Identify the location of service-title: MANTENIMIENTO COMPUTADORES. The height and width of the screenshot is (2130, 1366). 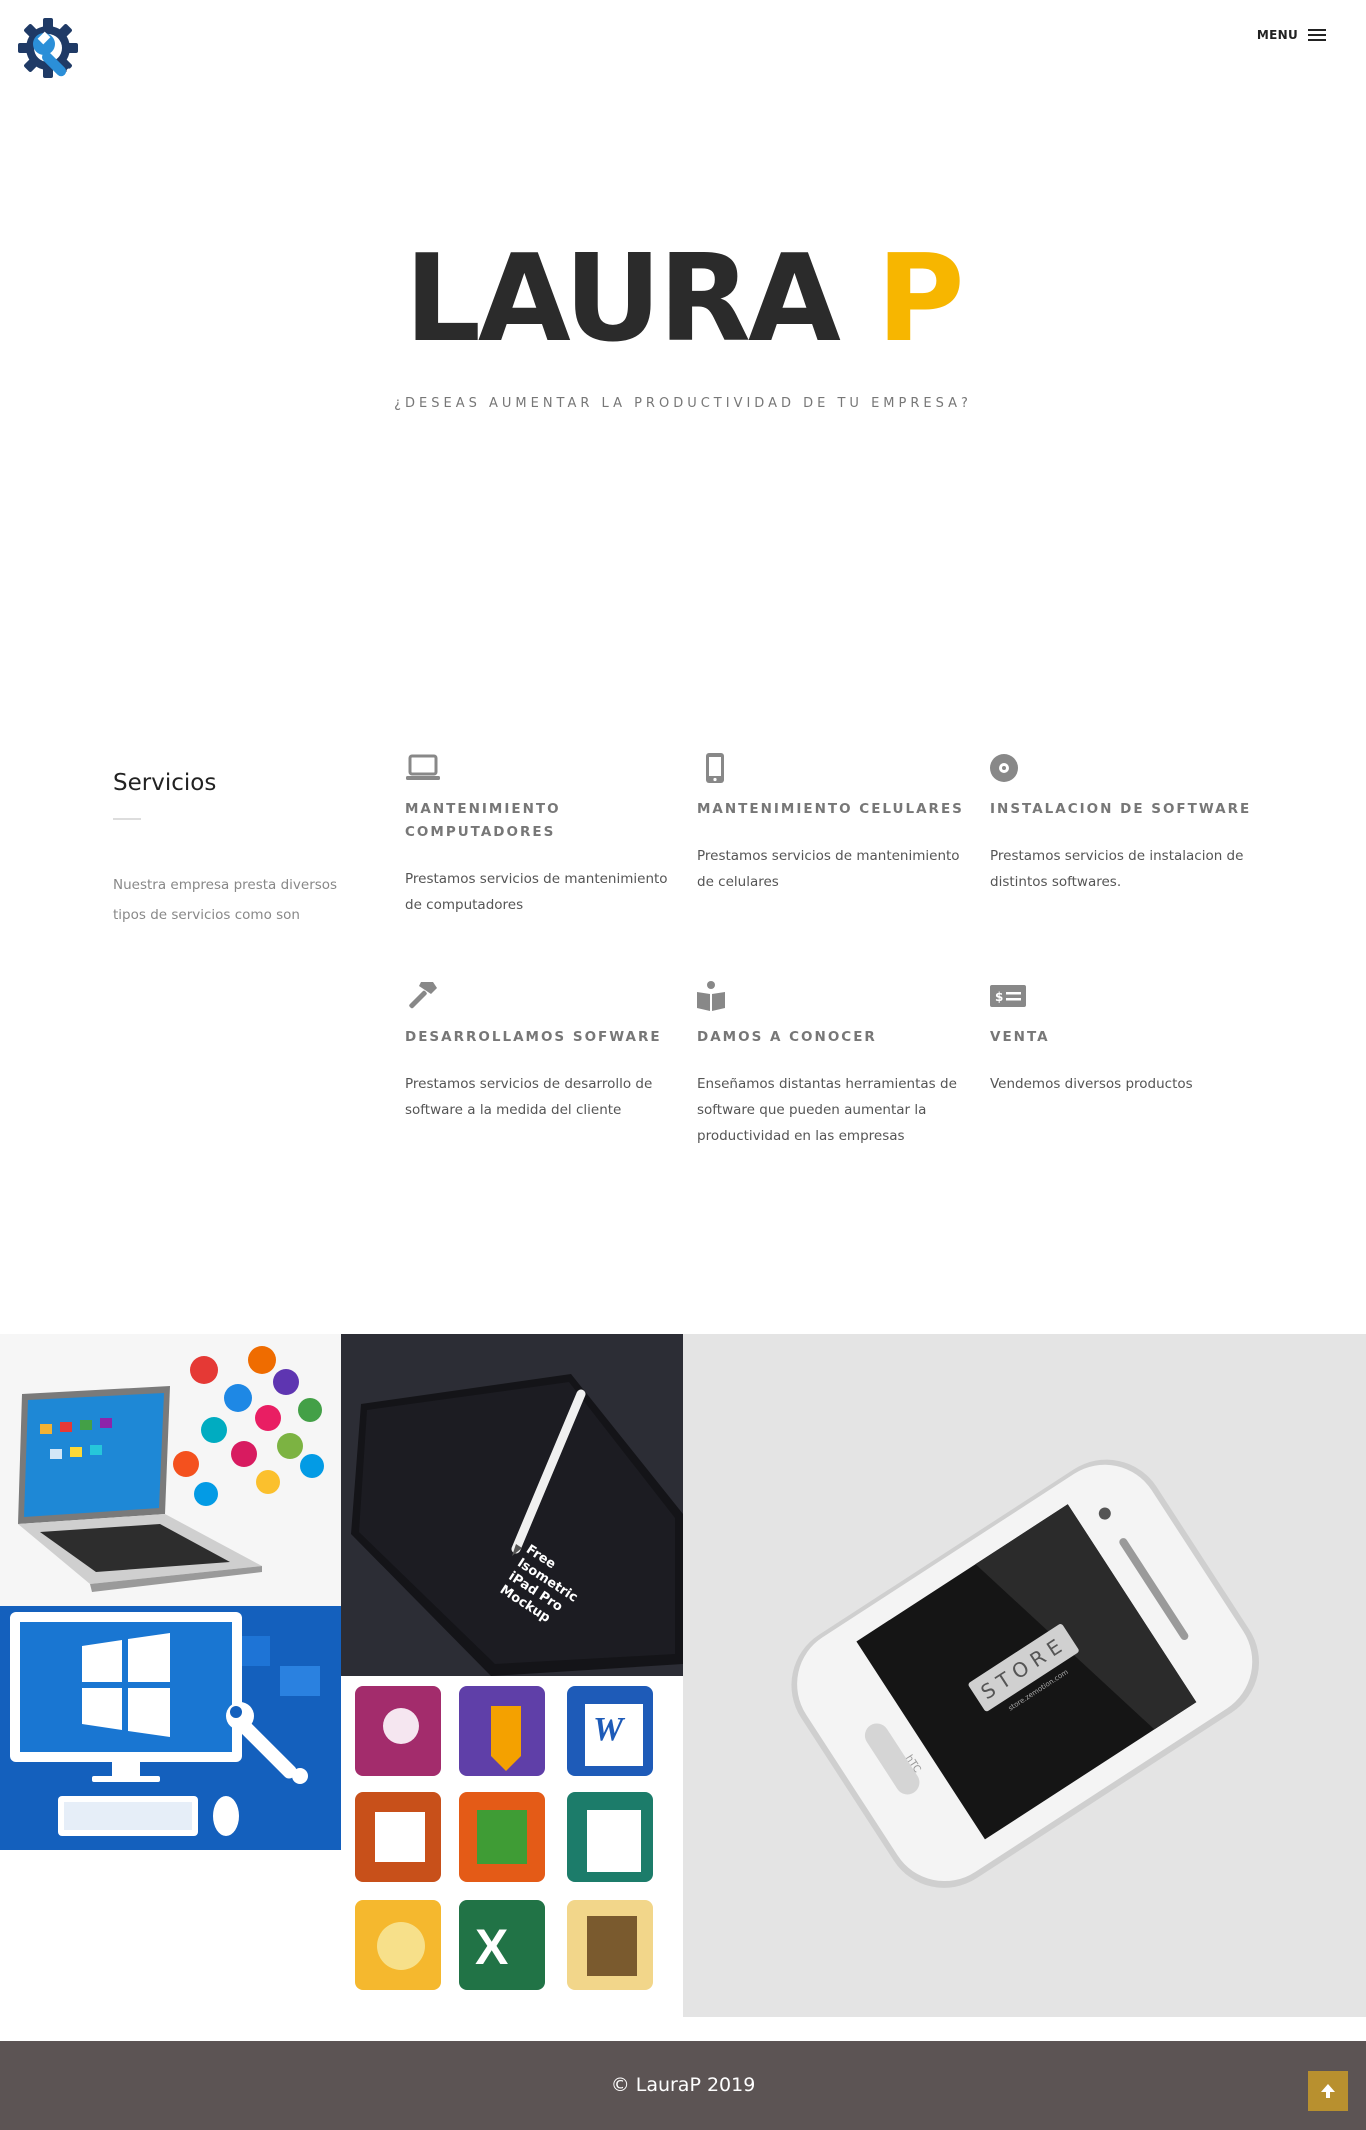
(483, 820).